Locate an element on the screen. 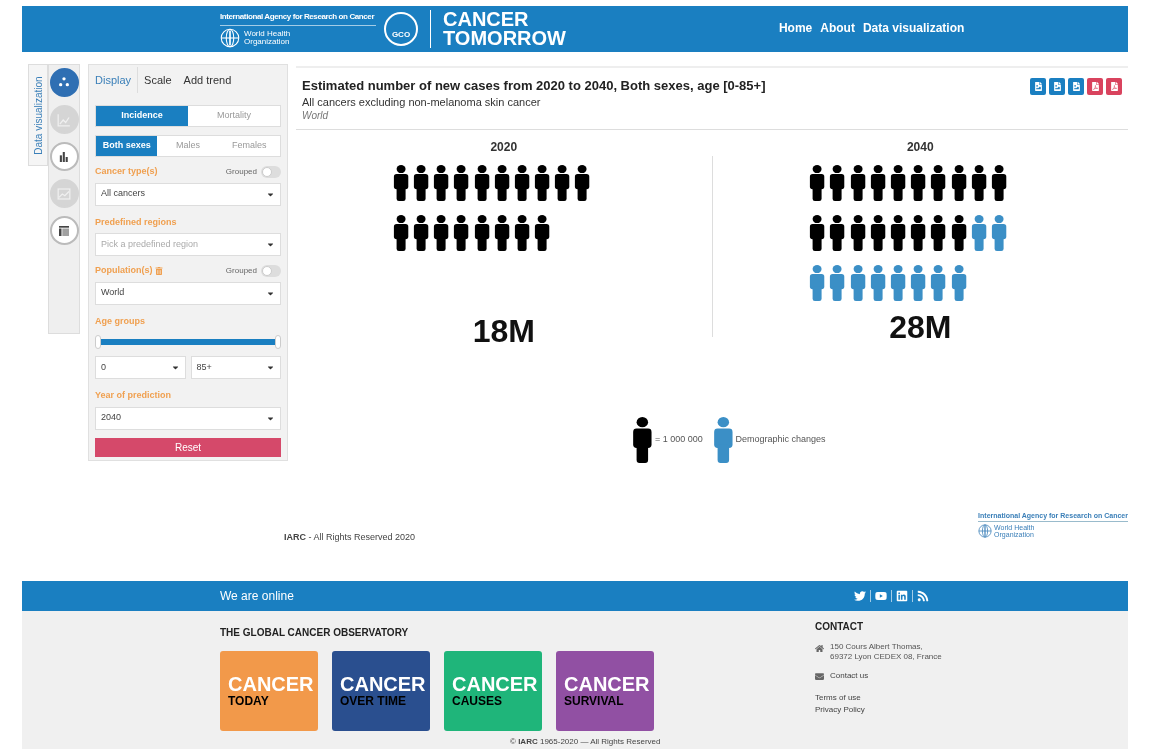 This screenshot has width=1150, height=749. dropdown-select: All cancers is located at coordinates (188, 194).